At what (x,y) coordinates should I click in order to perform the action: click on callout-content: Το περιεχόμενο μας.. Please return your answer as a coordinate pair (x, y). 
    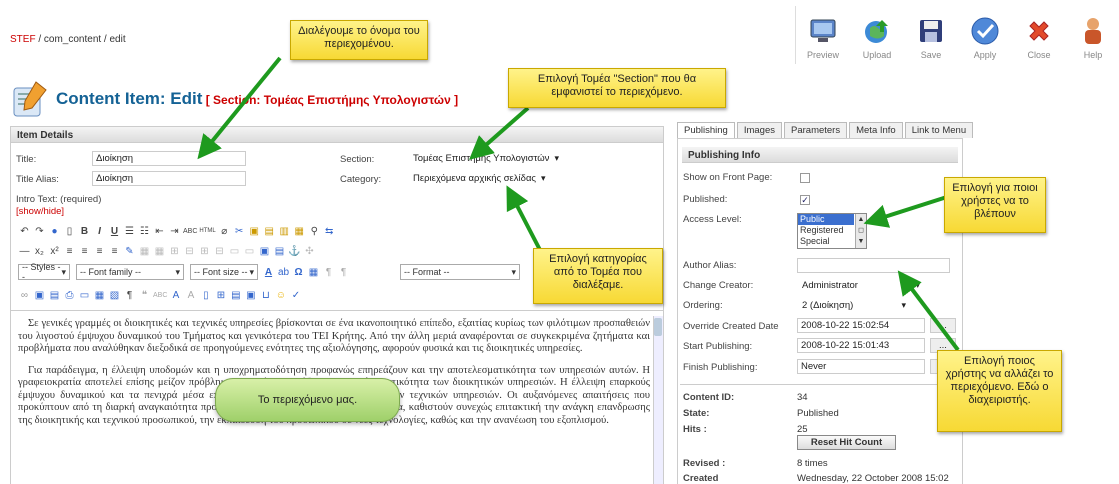
    Looking at the image, I should click on (307, 400).